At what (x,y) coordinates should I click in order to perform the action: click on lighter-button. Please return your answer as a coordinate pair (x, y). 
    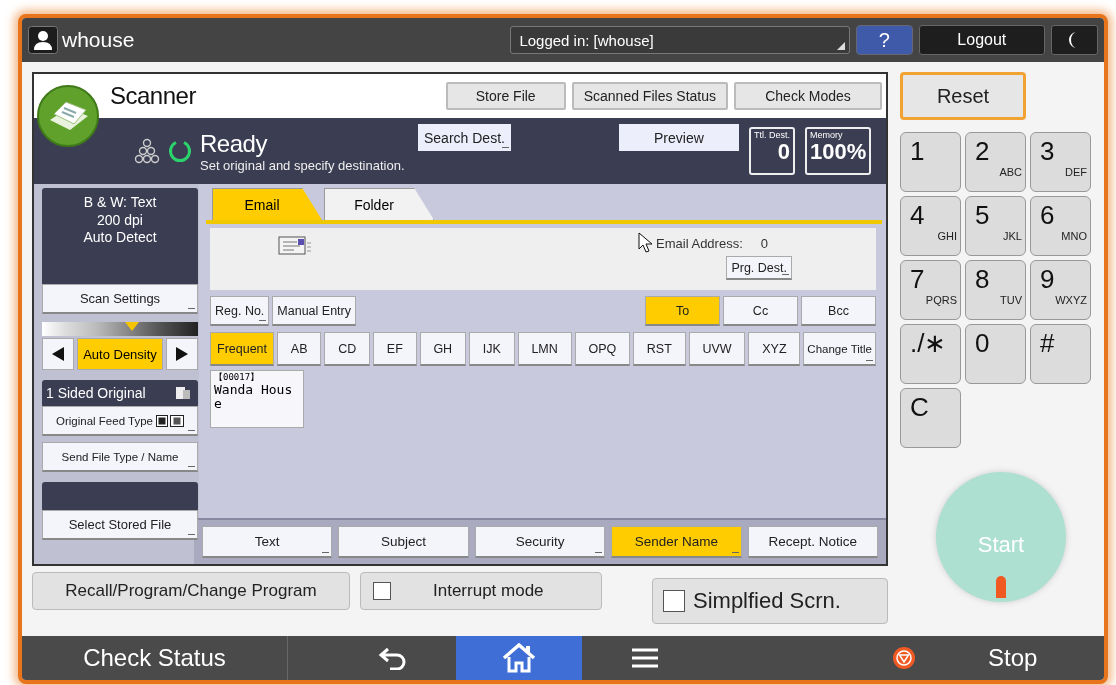
    Looking at the image, I should click on (58, 354).